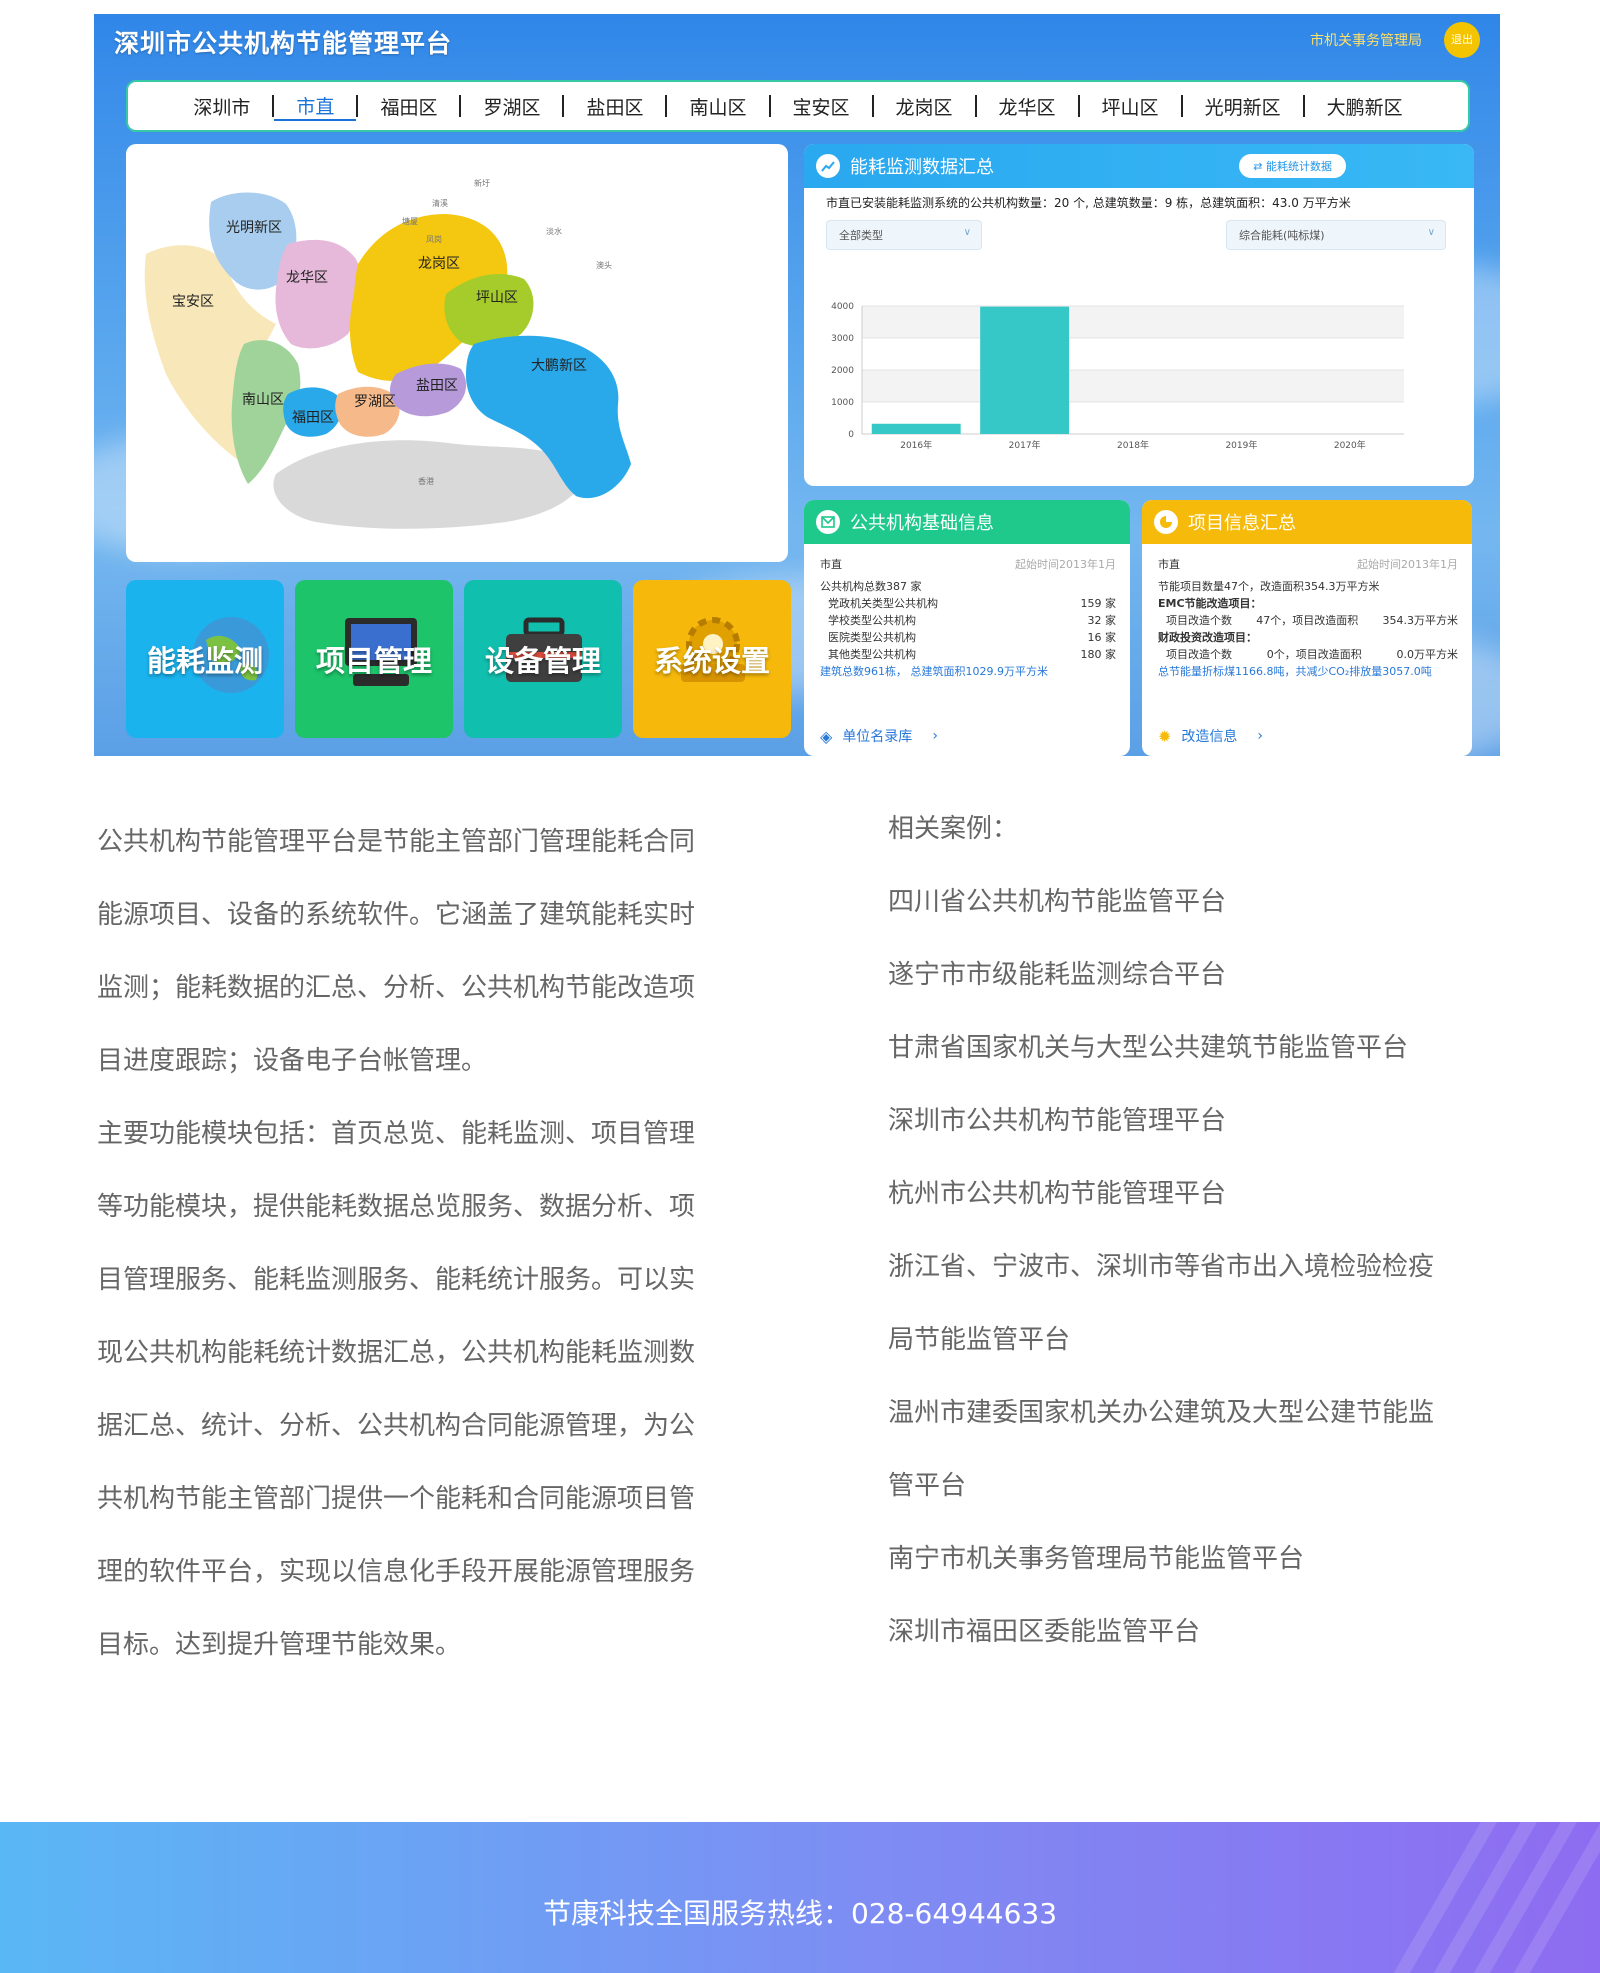  What do you see at coordinates (1025, 445) in the screenshot?
I see `x-tick-label: 2017年` at bounding box center [1025, 445].